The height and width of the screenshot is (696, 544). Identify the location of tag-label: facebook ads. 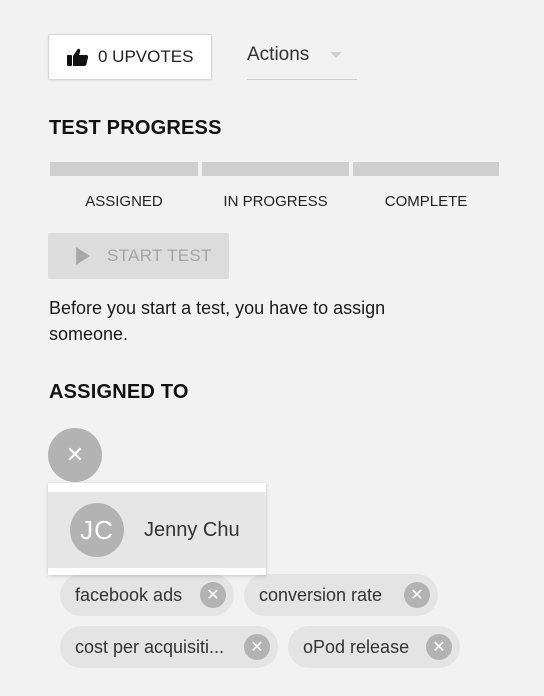
(129, 594).